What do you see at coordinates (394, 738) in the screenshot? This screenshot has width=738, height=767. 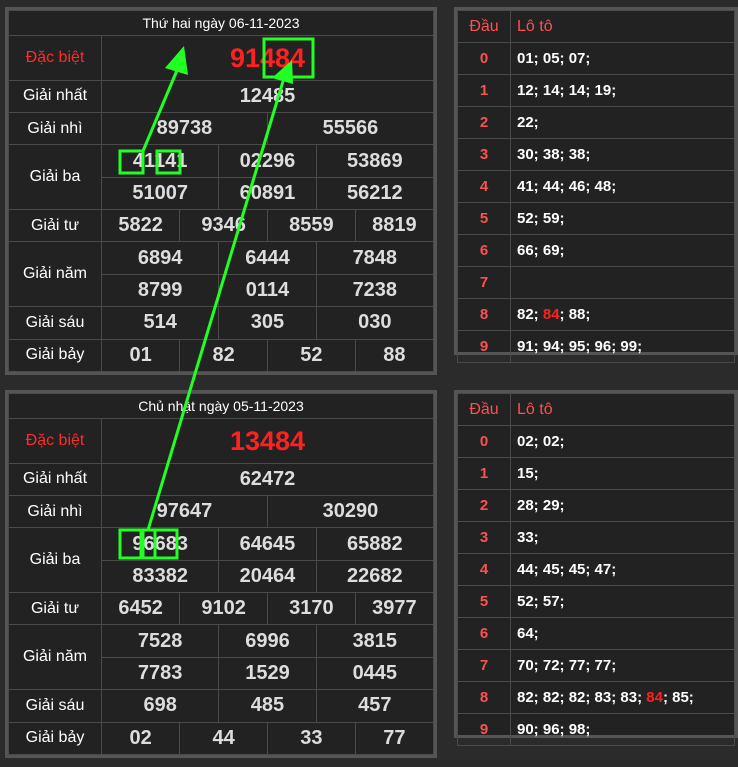 I see `seventh-prize-value: 77` at bounding box center [394, 738].